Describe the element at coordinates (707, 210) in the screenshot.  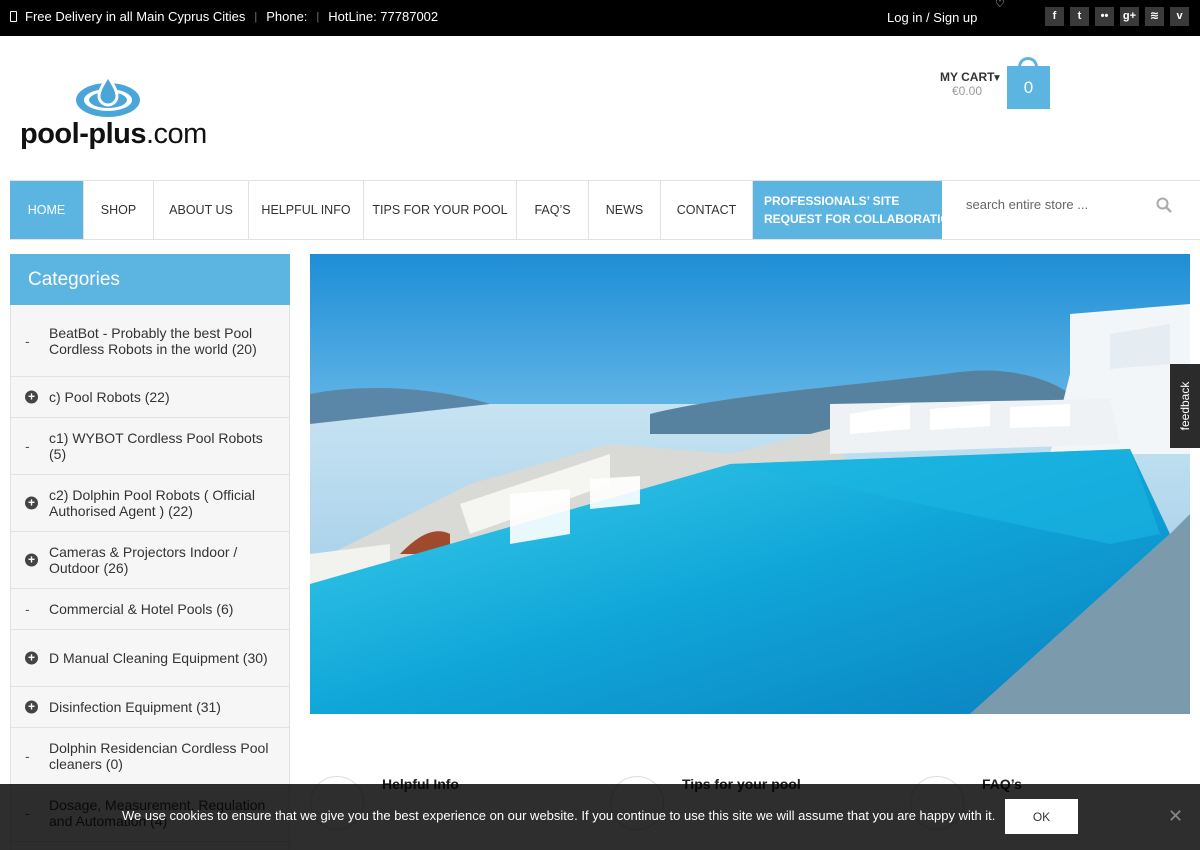
I see `nav-item-contact: CONTACT` at that location.